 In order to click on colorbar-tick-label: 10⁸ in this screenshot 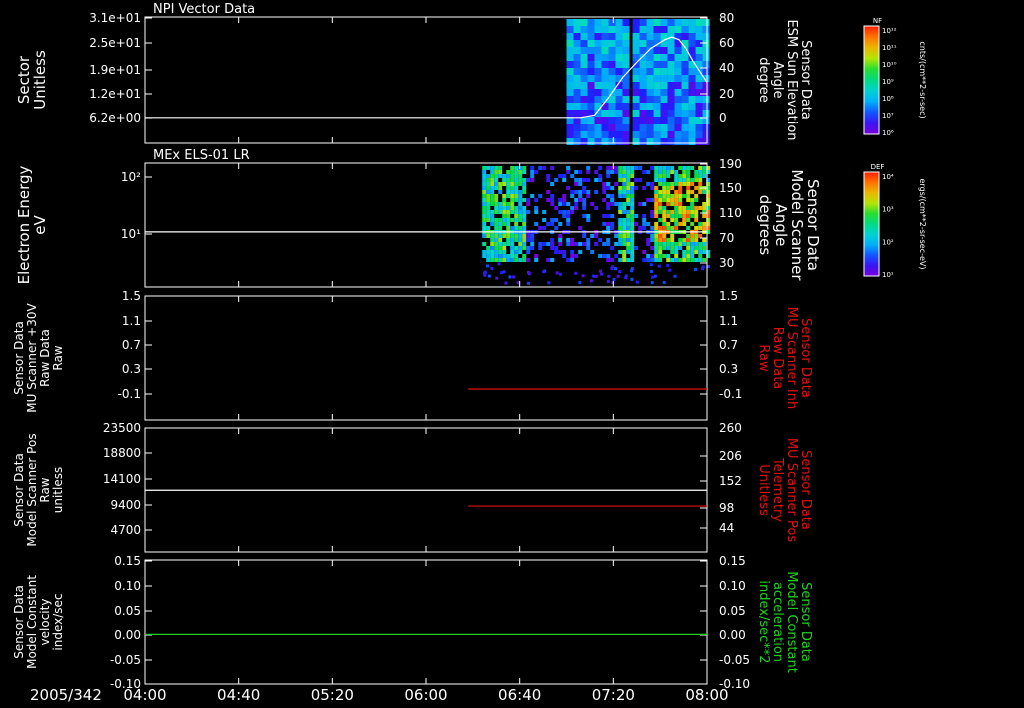, I will do `click(888, 99)`.